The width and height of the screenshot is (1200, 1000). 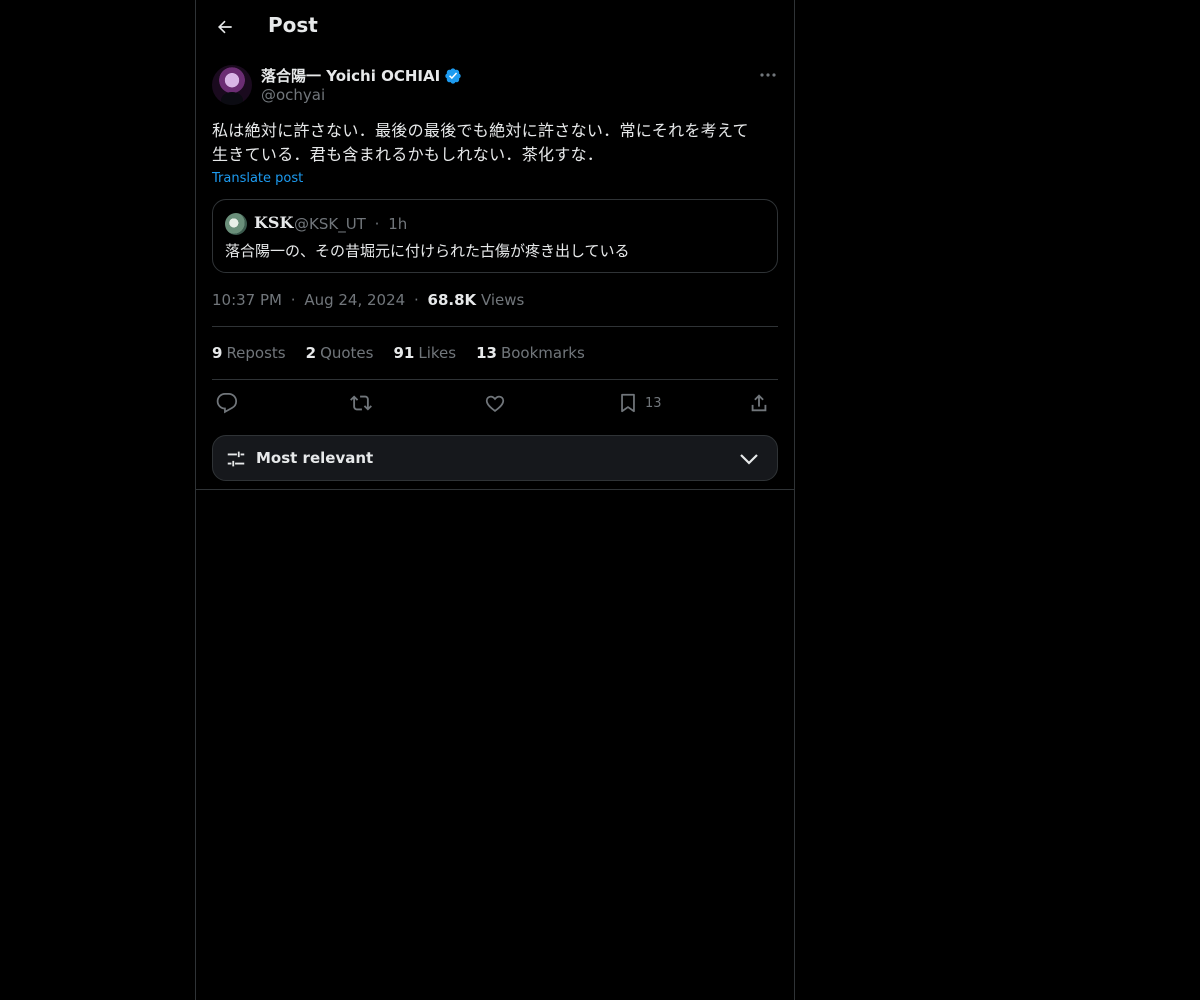 I want to click on share-button, so click(x=759, y=403).